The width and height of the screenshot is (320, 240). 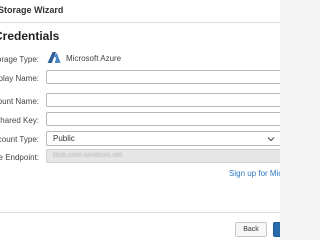 What do you see at coordinates (54, 57) in the screenshot?
I see `azure-logo-icon` at bounding box center [54, 57].